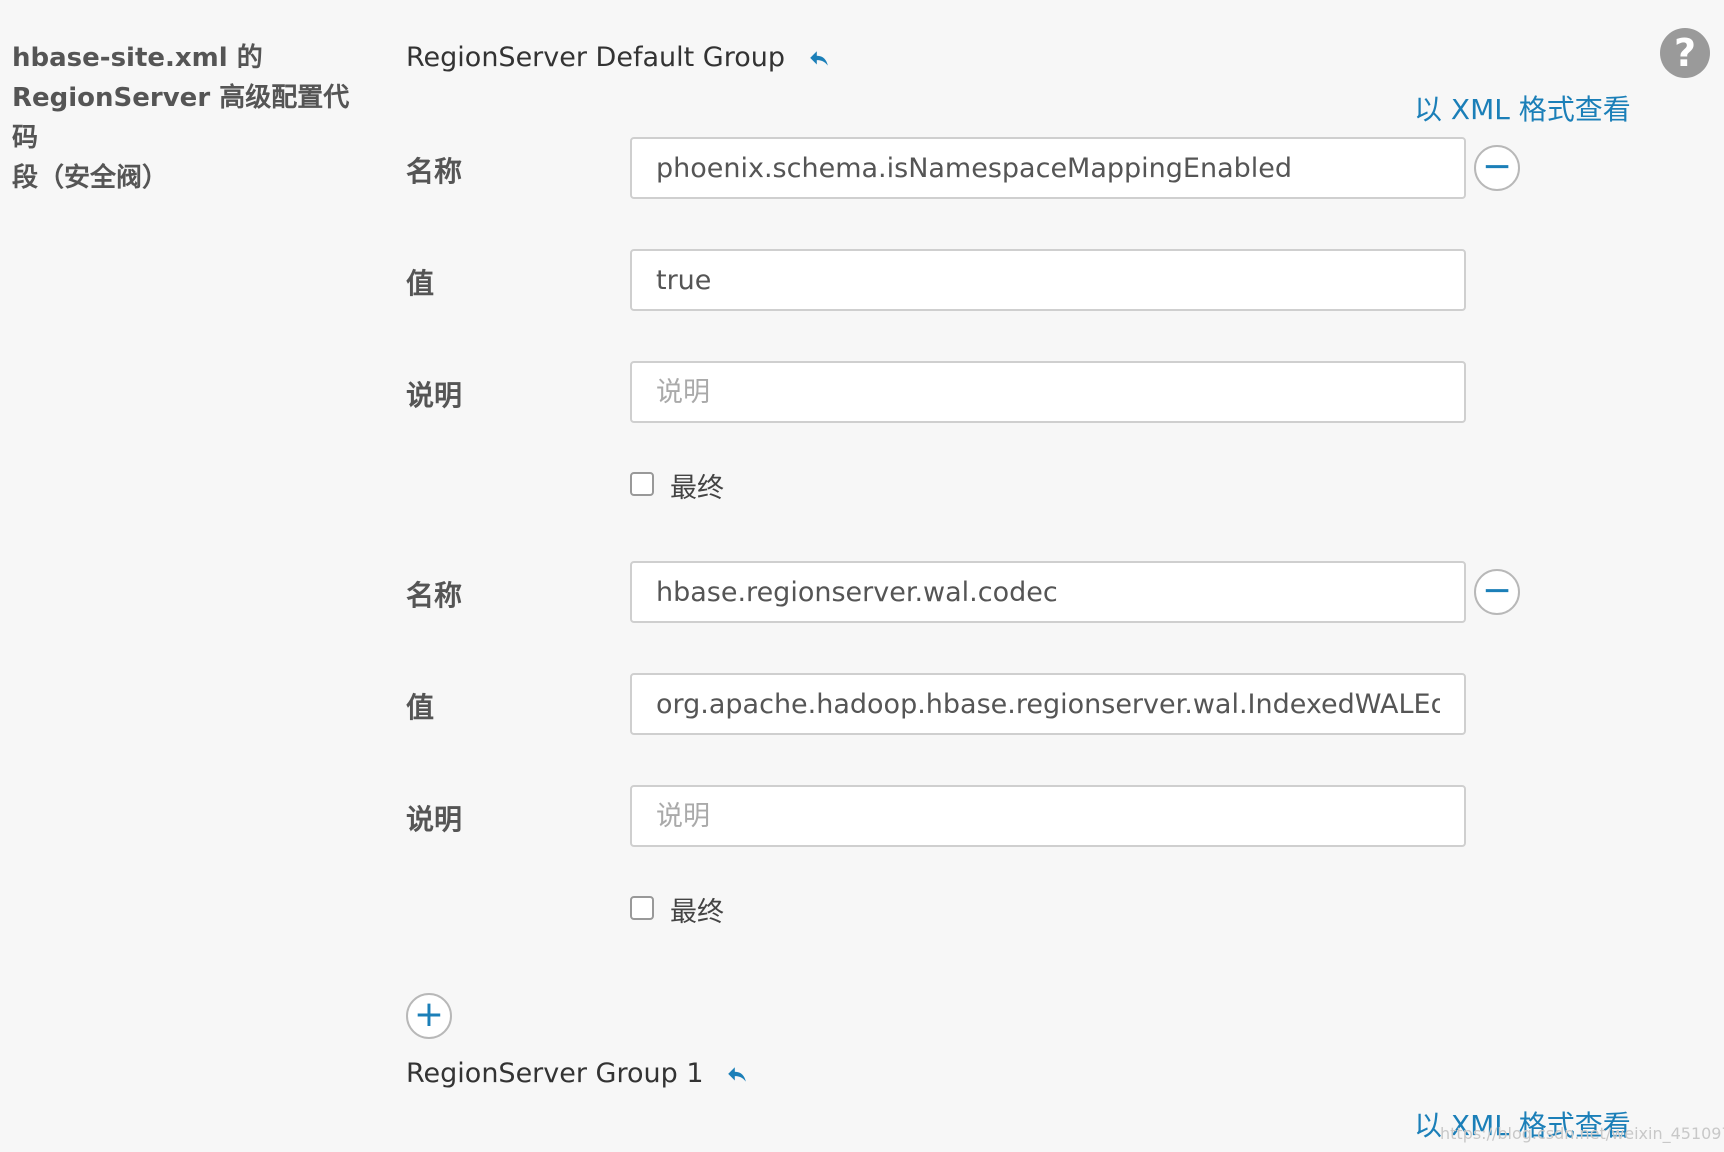 The width and height of the screenshot is (1724, 1152). What do you see at coordinates (595, 57) in the screenshot?
I see `group-name: RegionServer Default Group` at bounding box center [595, 57].